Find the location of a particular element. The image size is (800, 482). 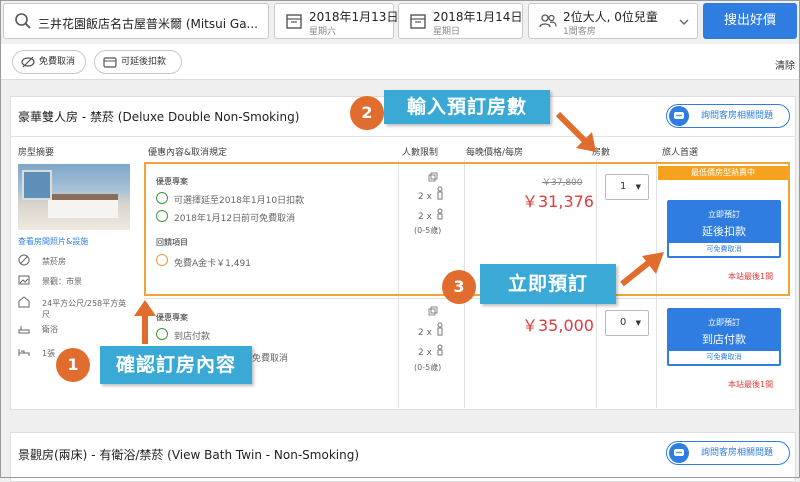

chevron-down-icon is located at coordinates (684, 22).